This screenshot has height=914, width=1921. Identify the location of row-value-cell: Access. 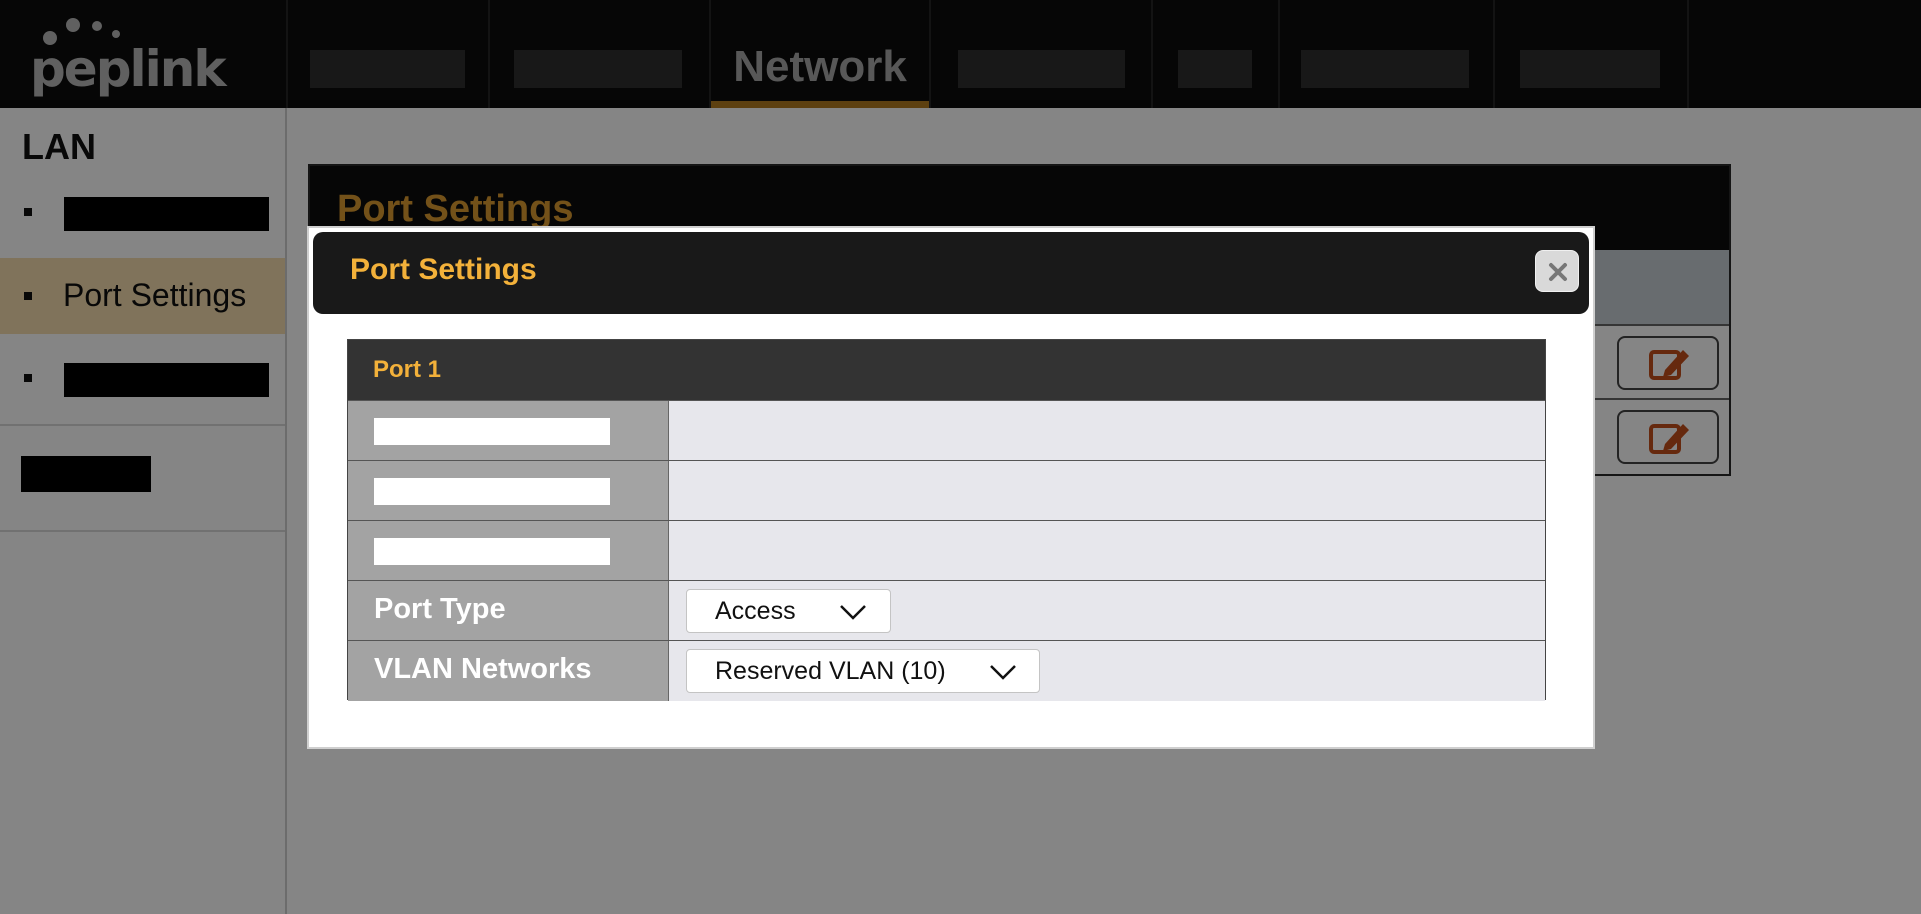
(1107, 610).